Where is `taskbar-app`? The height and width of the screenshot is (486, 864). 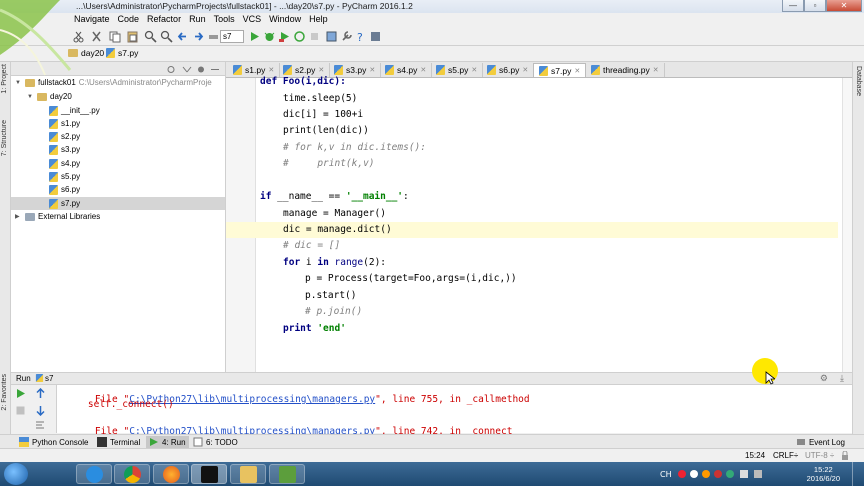 taskbar-app is located at coordinates (287, 474).